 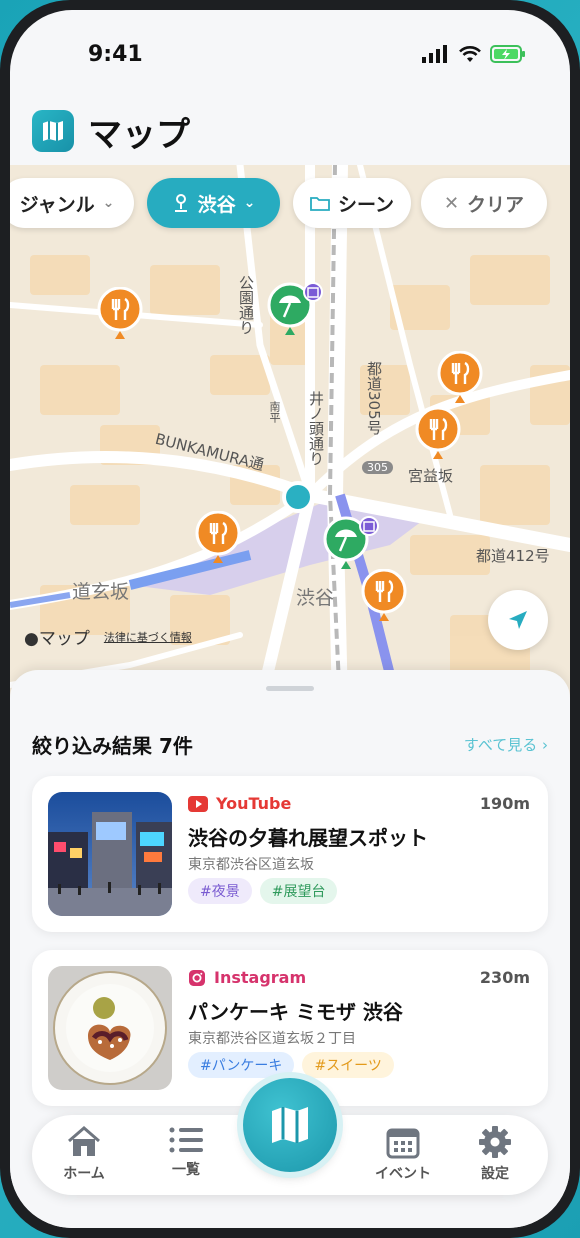 I want to click on route-shield: 305, so click(x=377, y=467).